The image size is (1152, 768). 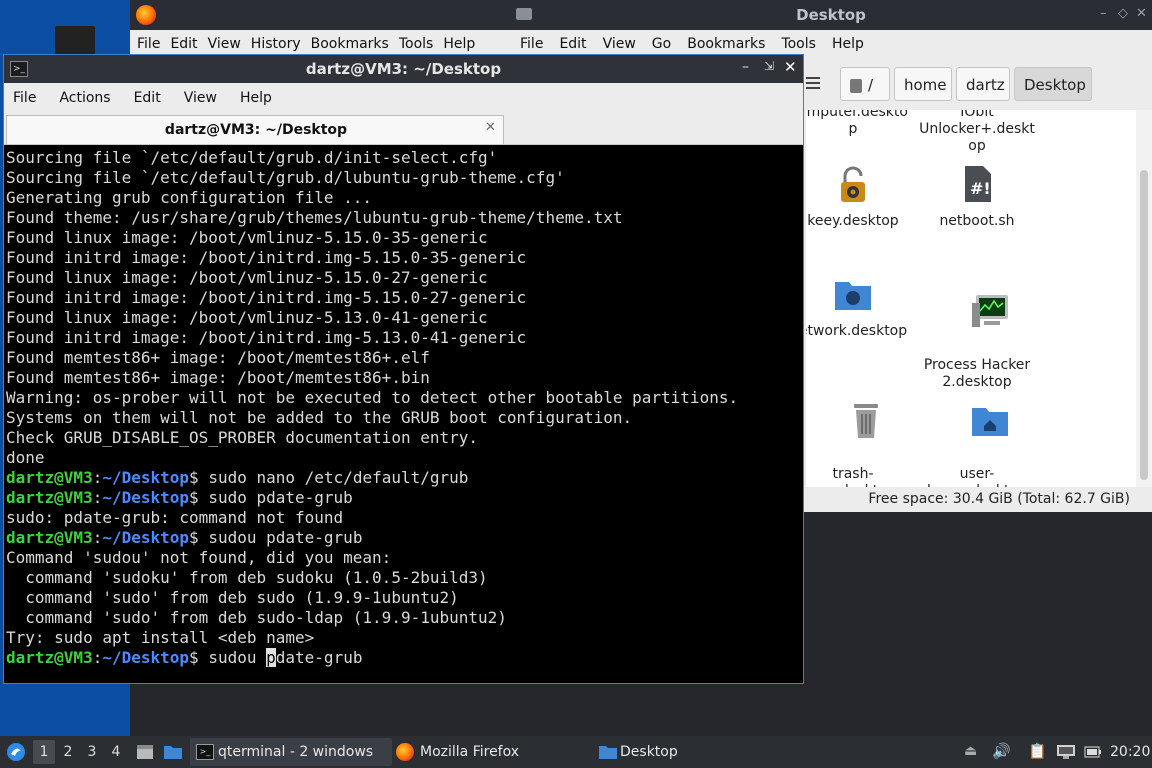 What do you see at coordinates (696, 752) in the screenshot?
I see `task-desktop: Desktop` at bounding box center [696, 752].